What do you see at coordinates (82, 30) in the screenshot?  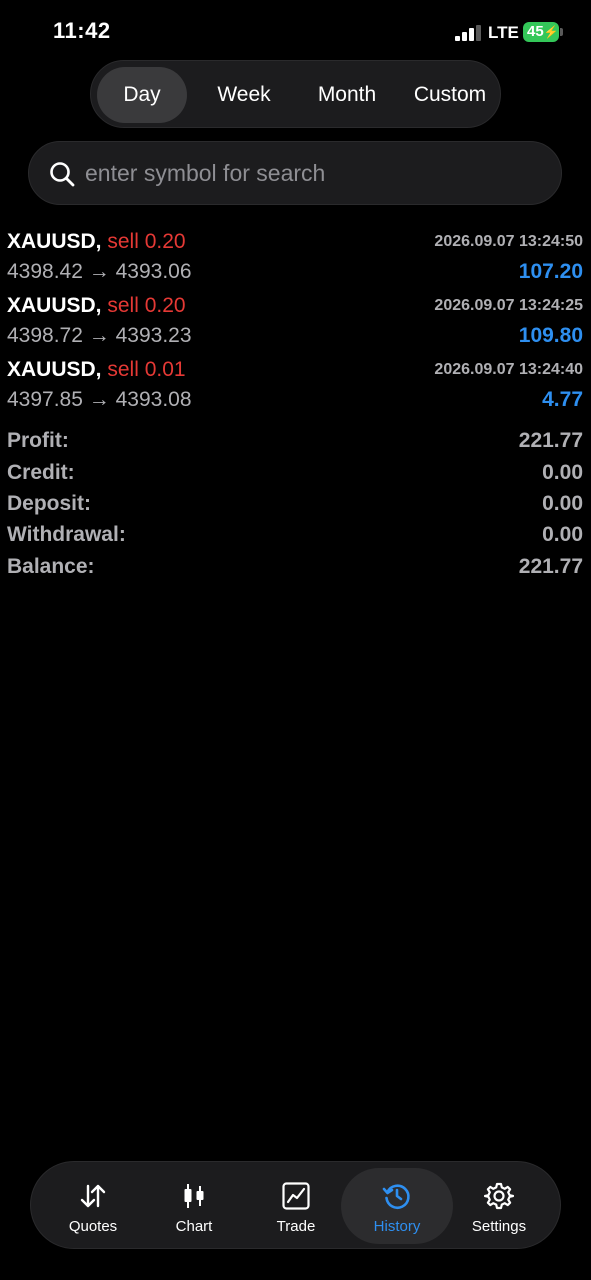 I see `status-time: 11:42` at bounding box center [82, 30].